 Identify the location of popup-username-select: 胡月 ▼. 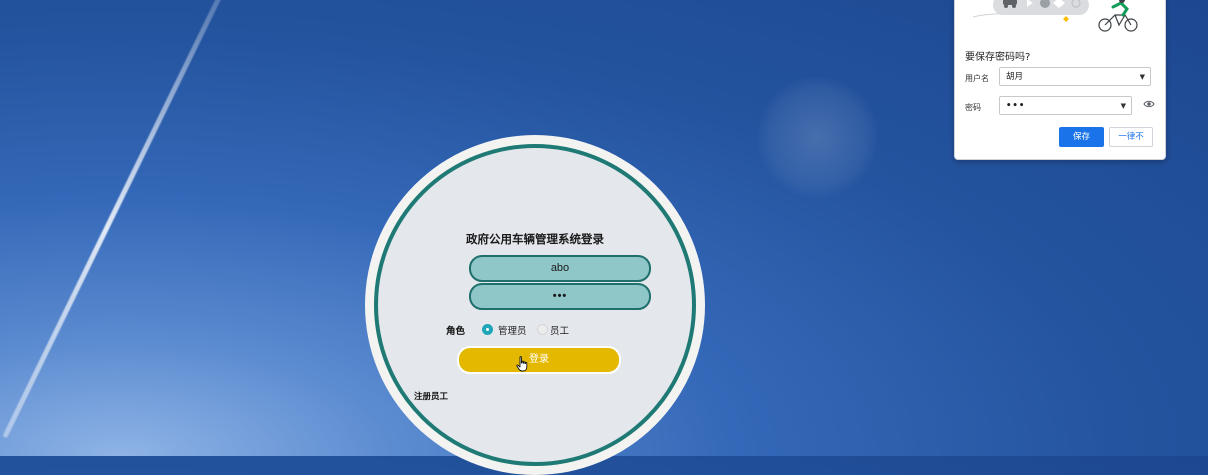
(1075, 76).